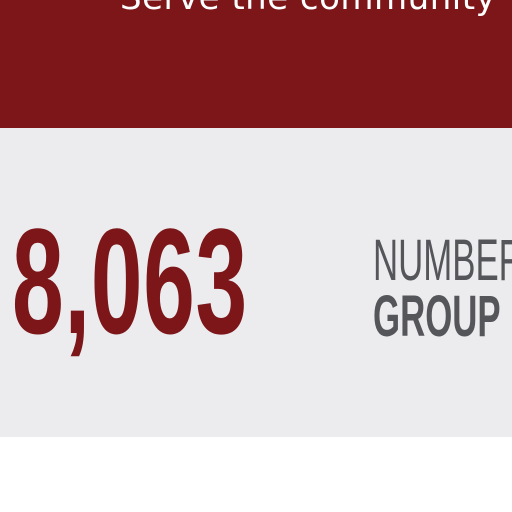 The height and width of the screenshot is (512, 512). Describe the element at coordinates (437, 316) in the screenshot. I see `stat-label-line2: GROUP` at that location.